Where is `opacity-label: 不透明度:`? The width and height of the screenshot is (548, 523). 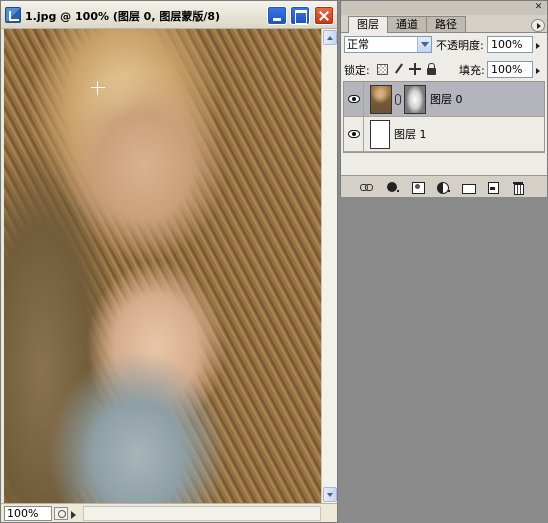
opacity-label: 不透明度: is located at coordinates (460, 45).